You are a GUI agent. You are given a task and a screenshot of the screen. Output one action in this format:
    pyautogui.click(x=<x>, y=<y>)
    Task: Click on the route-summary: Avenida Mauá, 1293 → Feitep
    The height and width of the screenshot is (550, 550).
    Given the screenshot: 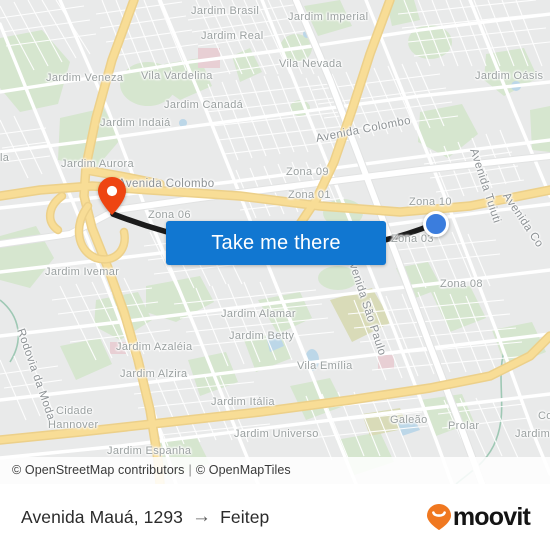 What is the action you would take?
    pyautogui.click(x=145, y=517)
    